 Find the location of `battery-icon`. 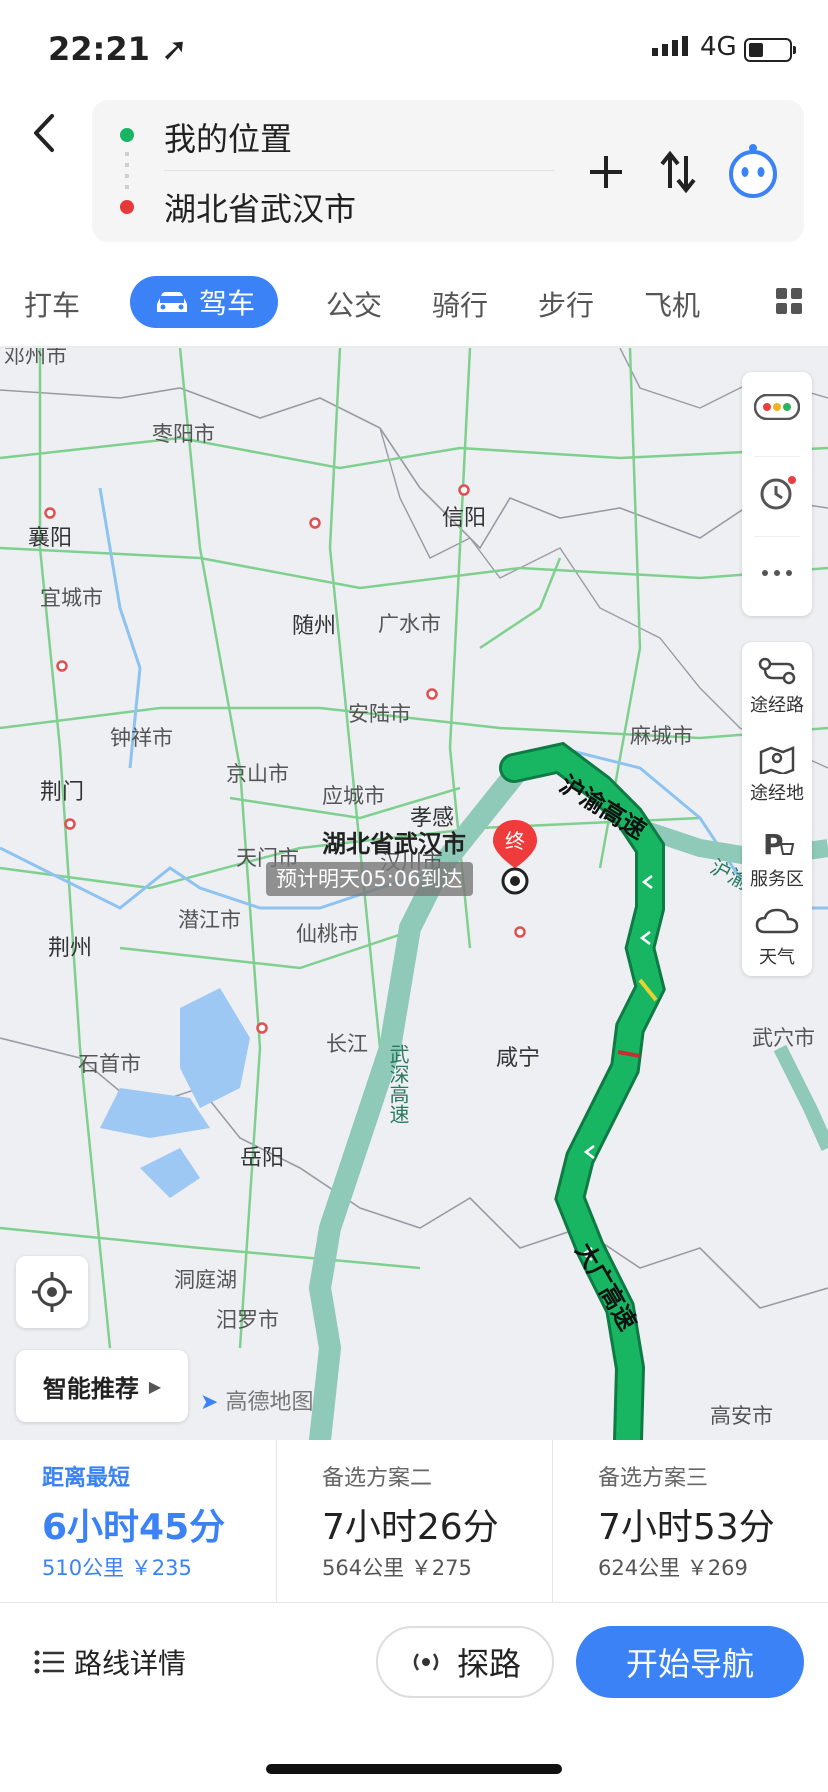

battery-icon is located at coordinates (770, 50).